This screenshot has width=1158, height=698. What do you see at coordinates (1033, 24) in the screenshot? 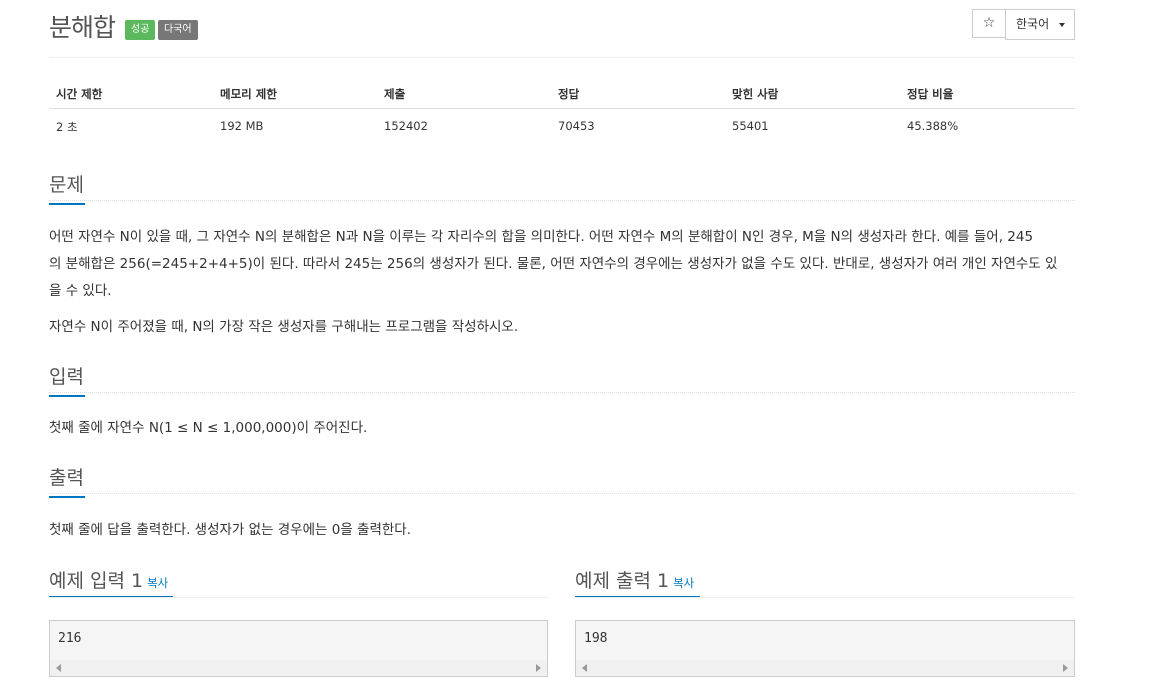
I see `language-select-label: 한국어` at bounding box center [1033, 24].